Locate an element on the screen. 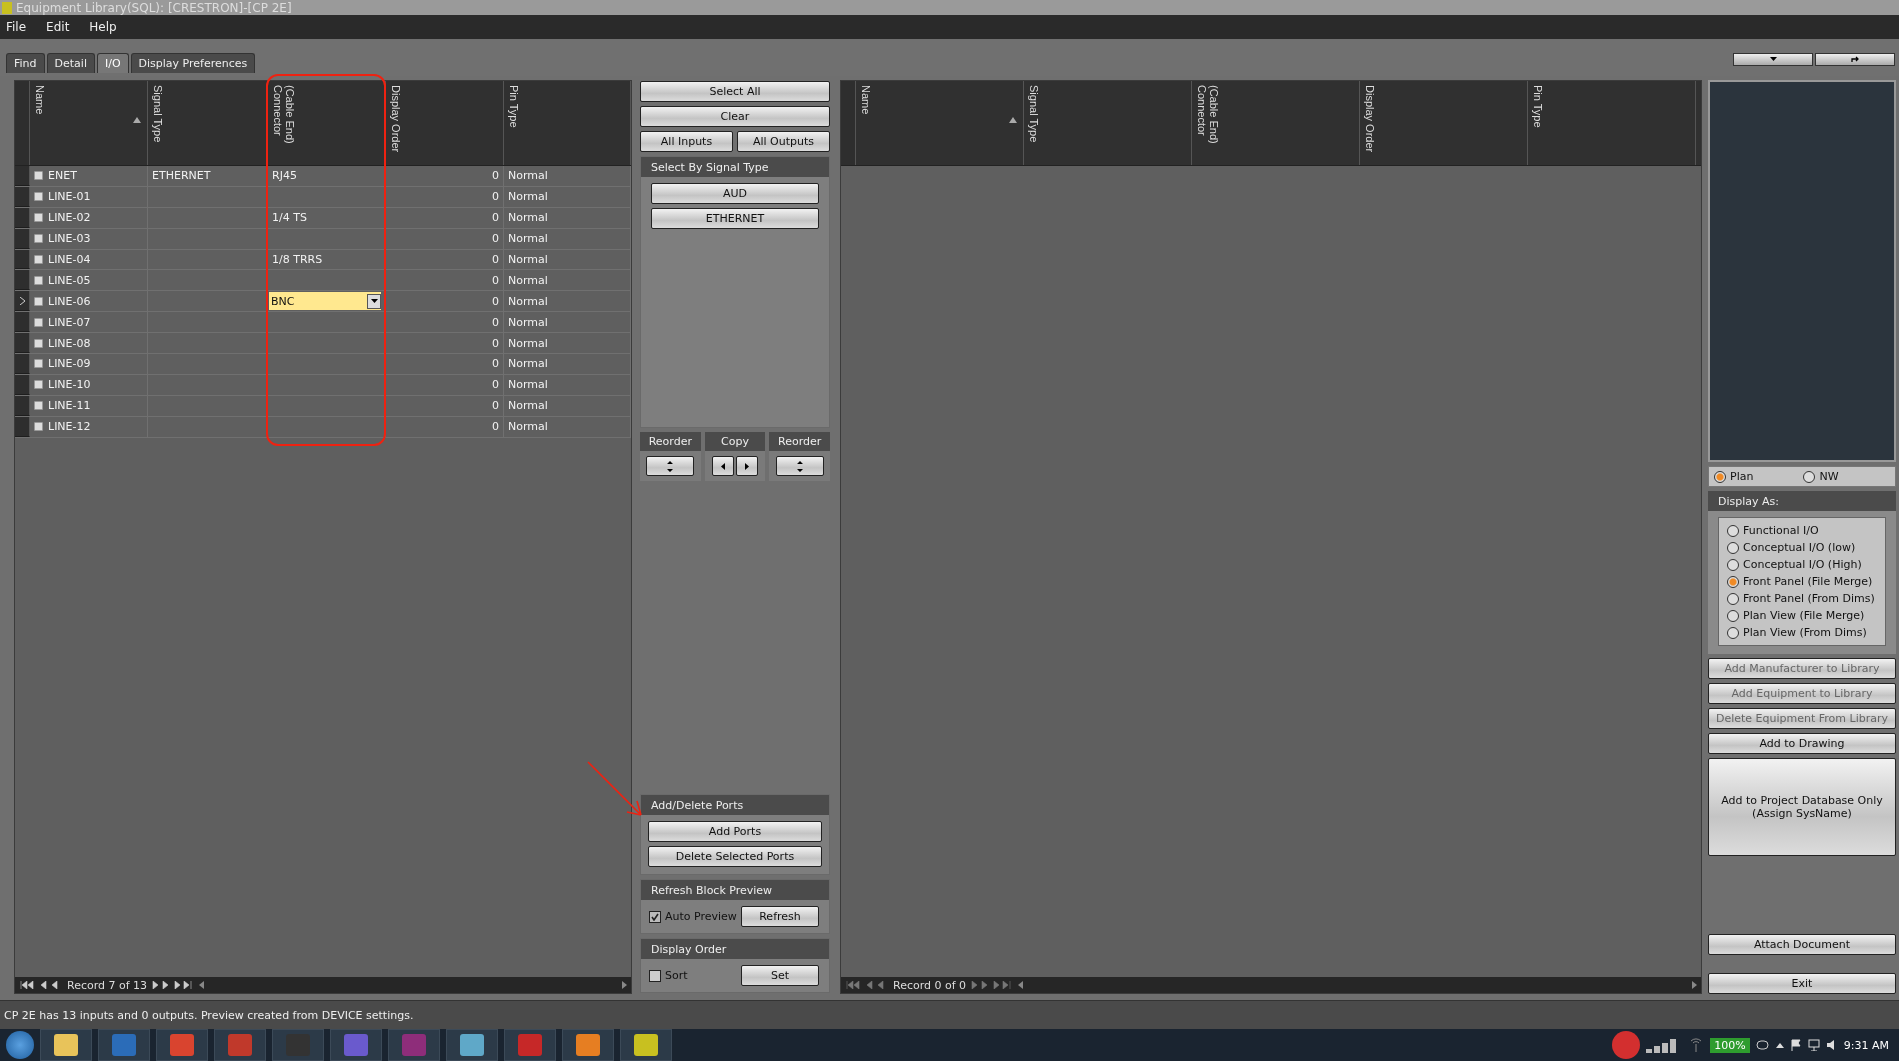  table-cell: LINE-09 is located at coordinates (69, 364).